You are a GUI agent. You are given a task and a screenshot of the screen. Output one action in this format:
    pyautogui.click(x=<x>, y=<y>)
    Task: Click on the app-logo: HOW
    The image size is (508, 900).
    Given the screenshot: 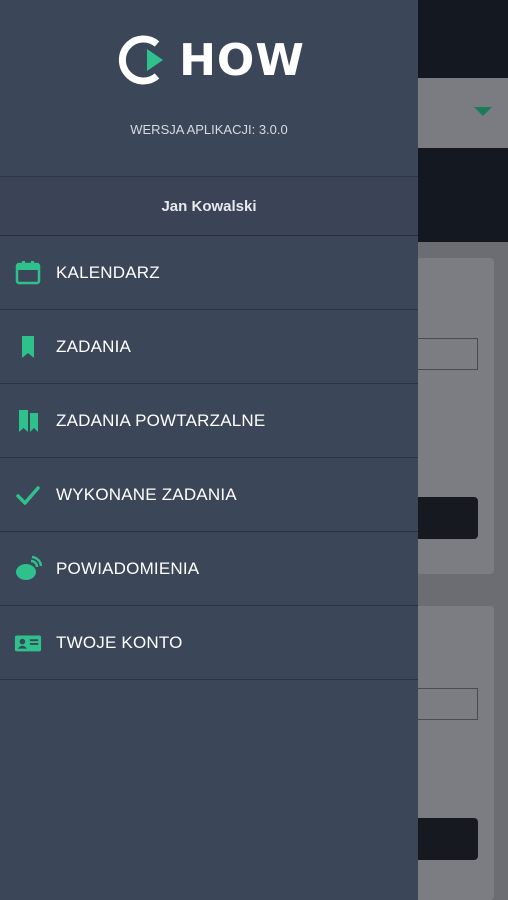 What is the action you would take?
    pyautogui.click(x=209, y=60)
    